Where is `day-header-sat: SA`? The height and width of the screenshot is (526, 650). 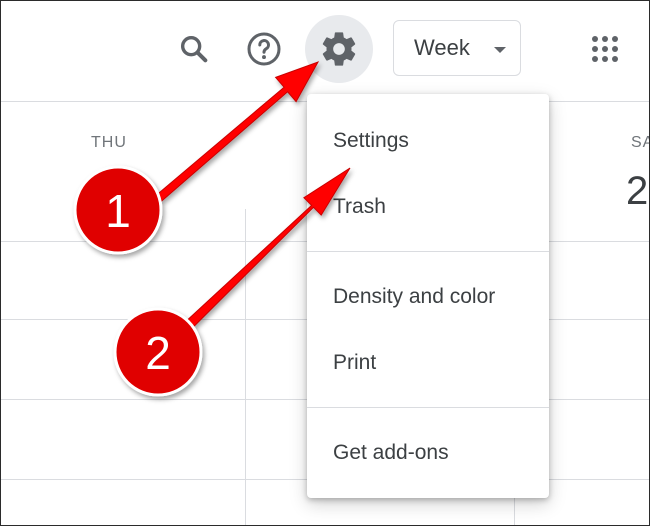
day-header-sat: SA is located at coordinates (640, 143).